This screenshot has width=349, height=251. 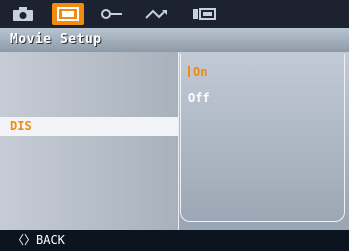 What do you see at coordinates (189, 71) in the screenshot?
I see `selection-cursor` at bounding box center [189, 71].